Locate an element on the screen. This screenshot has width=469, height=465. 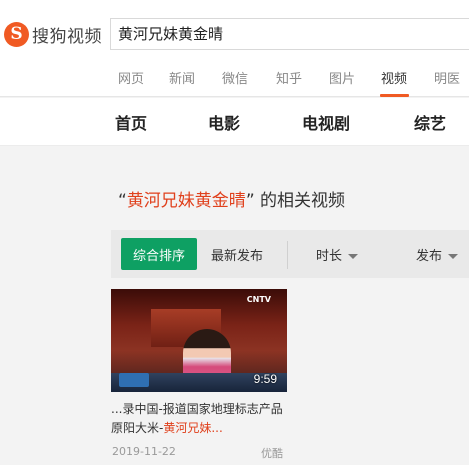
duration-dropdown: 时长 is located at coordinates (337, 254).